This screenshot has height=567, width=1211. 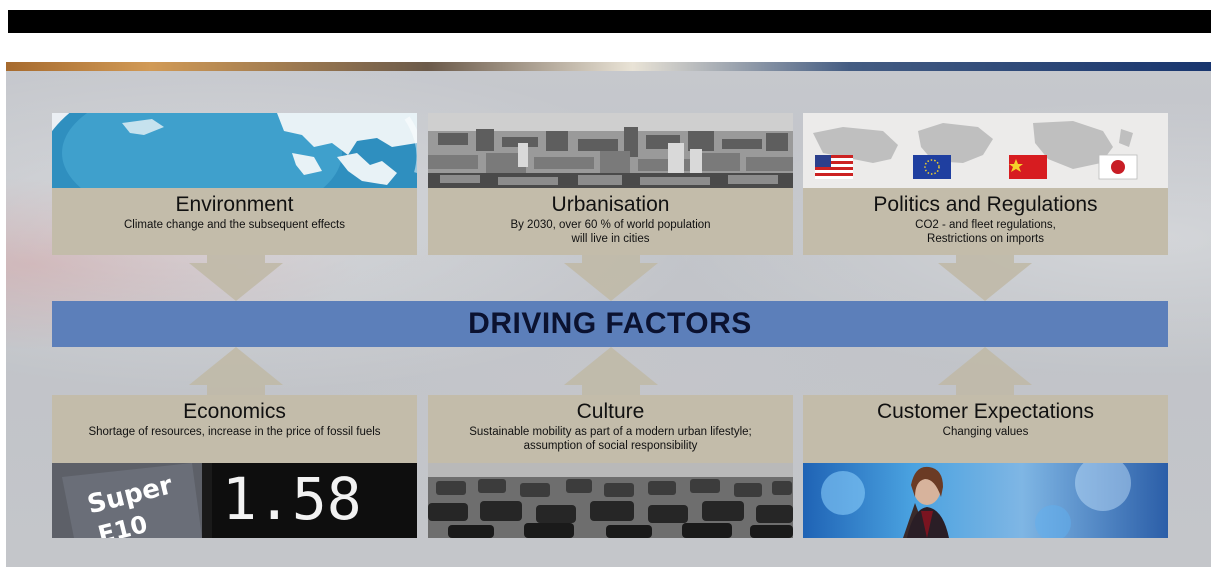 I want to click on down-arrow-environment, so click(x=236, y=278).